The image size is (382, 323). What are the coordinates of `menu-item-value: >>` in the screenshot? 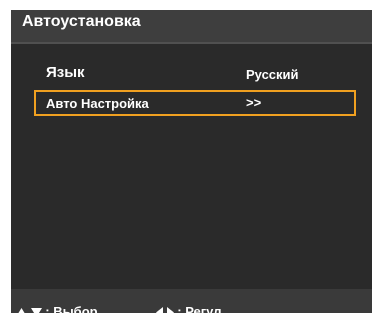 It's located at (254, 102).